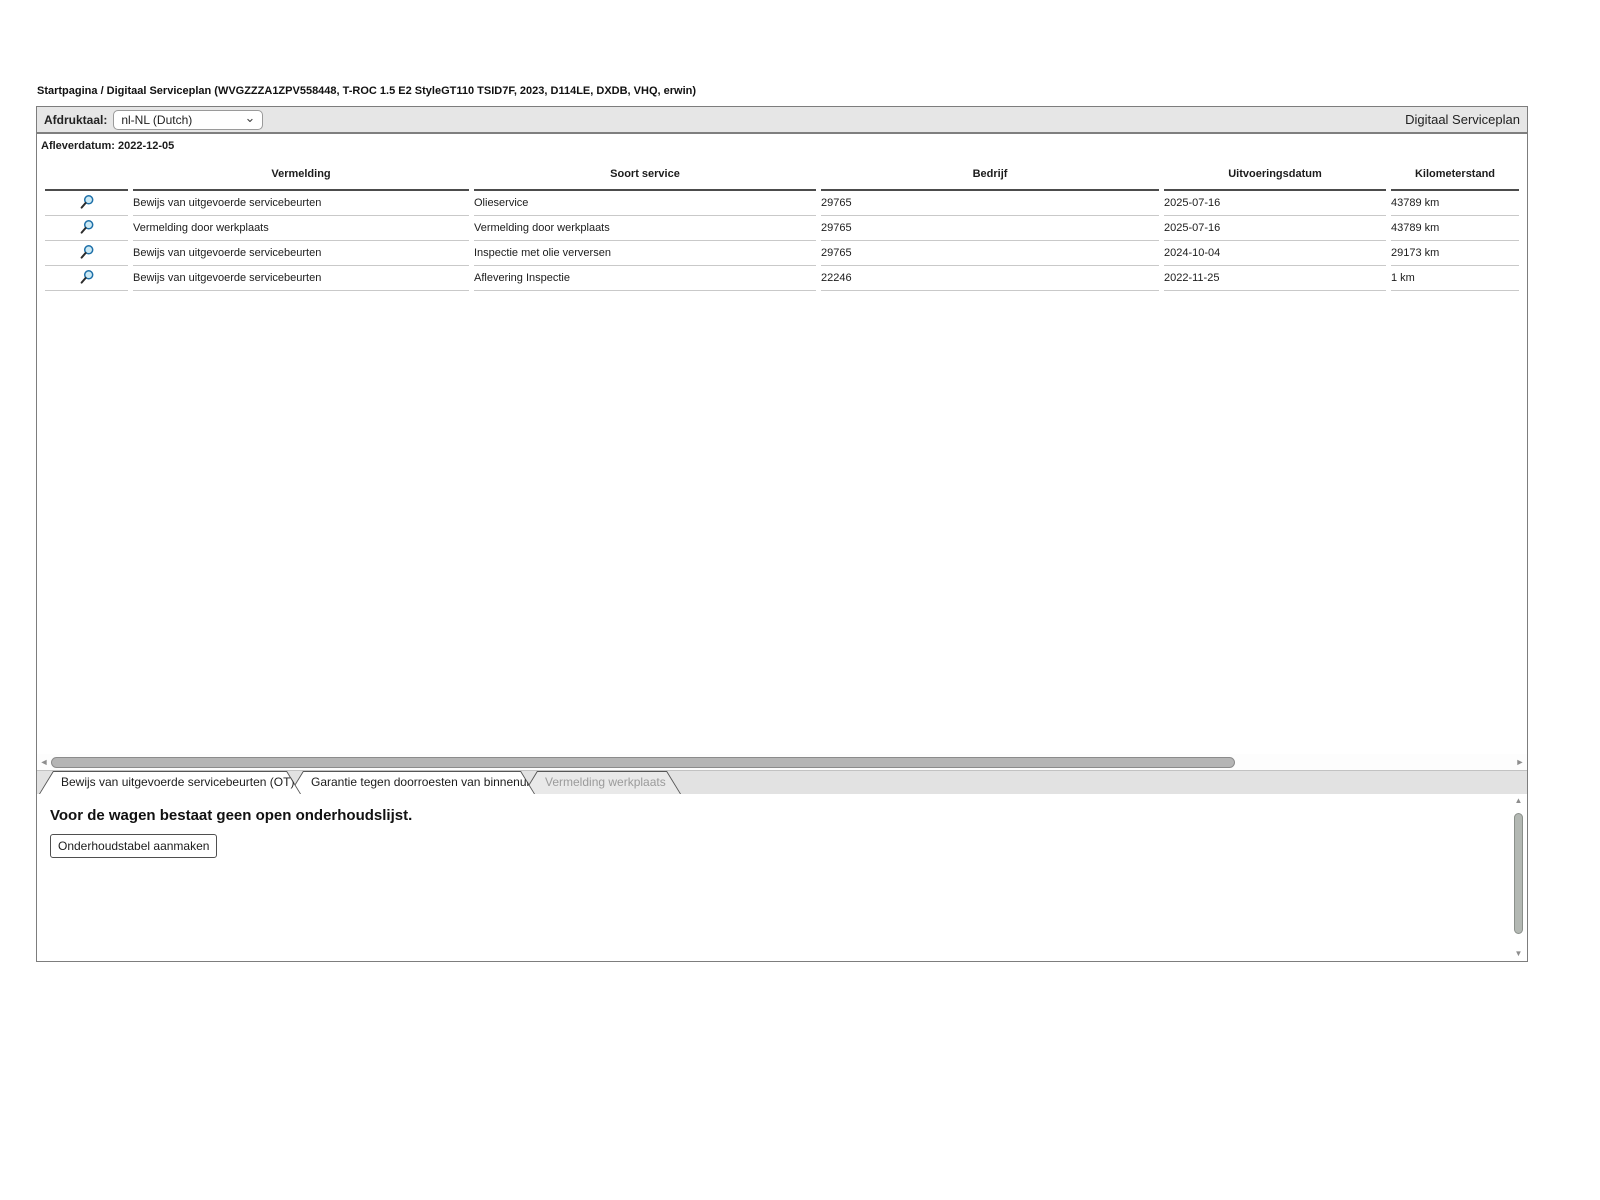 The width and height of the screenshot is (1600, 1200). I want to click on column-header-soort-service: Soort service, so click(645, 173).